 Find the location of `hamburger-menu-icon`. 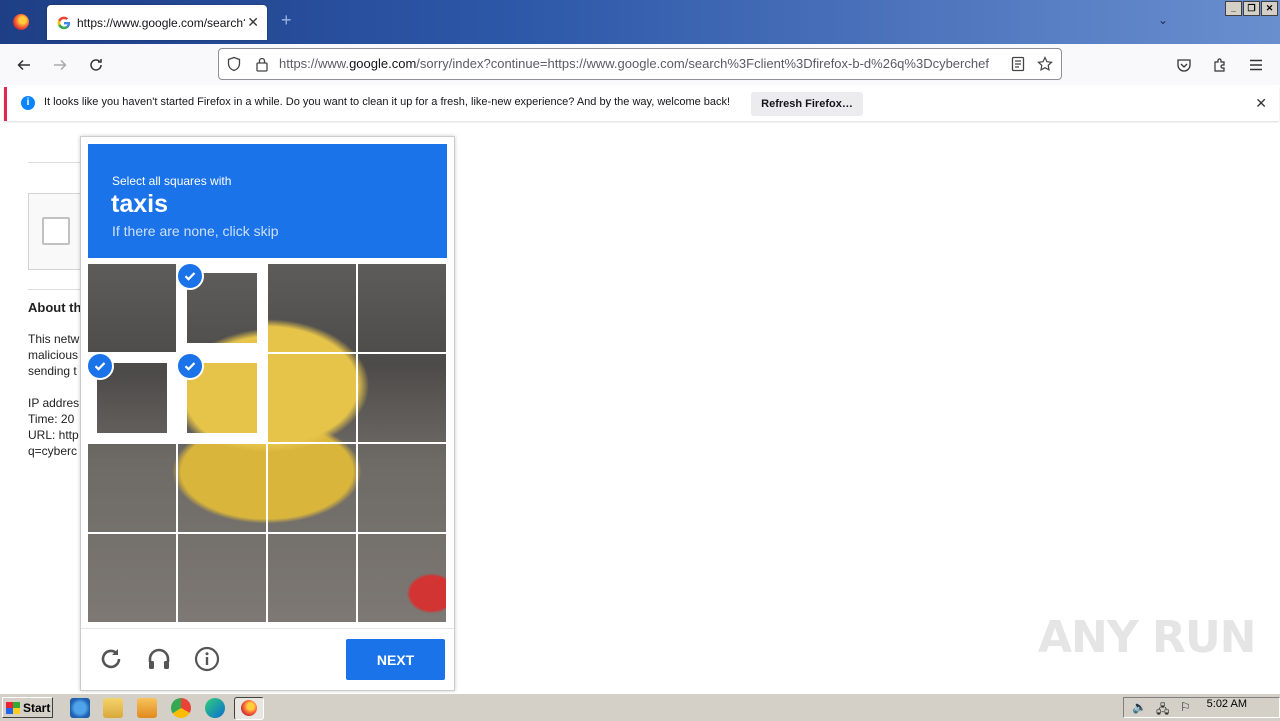

hamburger-menu-icon is located at coordinates (1256, 65).